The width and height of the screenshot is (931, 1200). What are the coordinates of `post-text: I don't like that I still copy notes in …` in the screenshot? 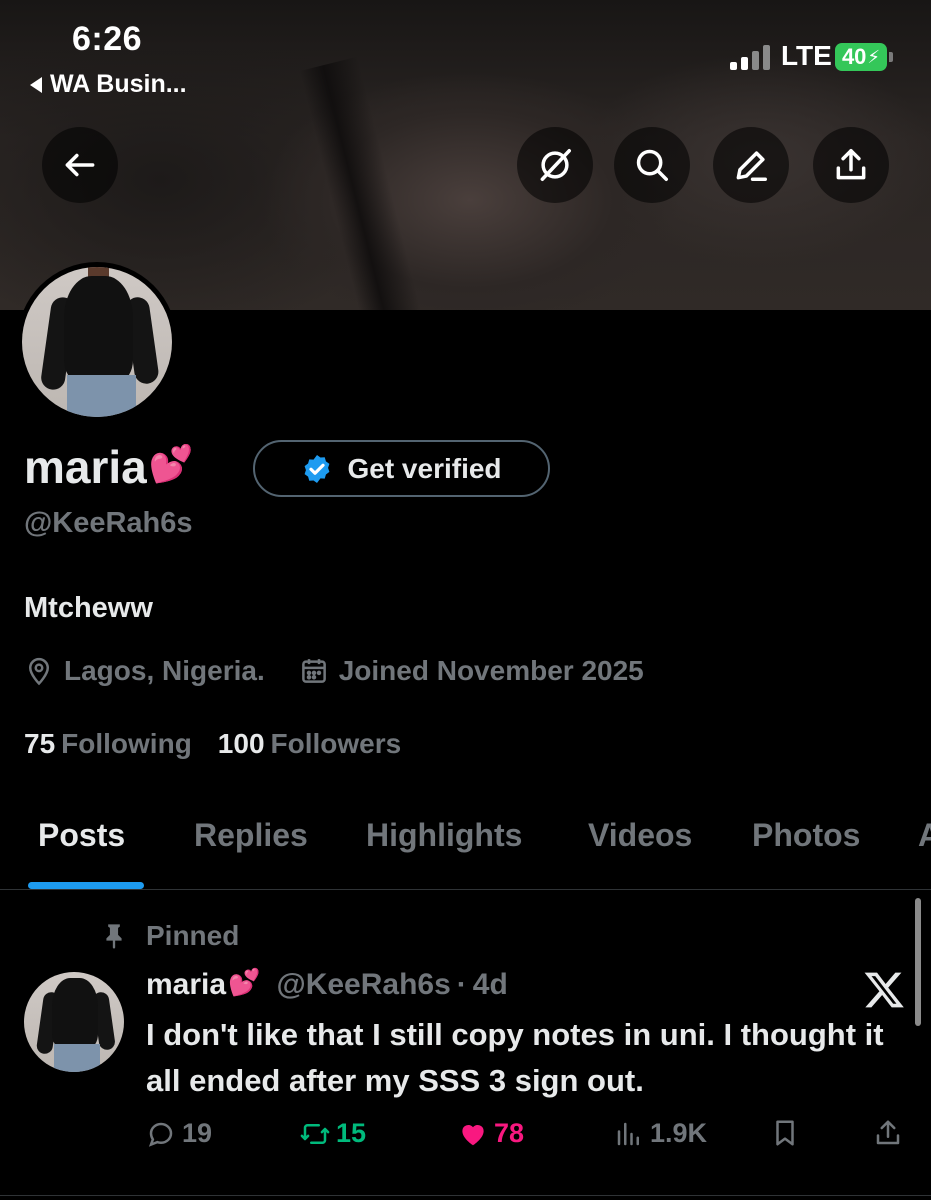 It's located at (515, 1057).